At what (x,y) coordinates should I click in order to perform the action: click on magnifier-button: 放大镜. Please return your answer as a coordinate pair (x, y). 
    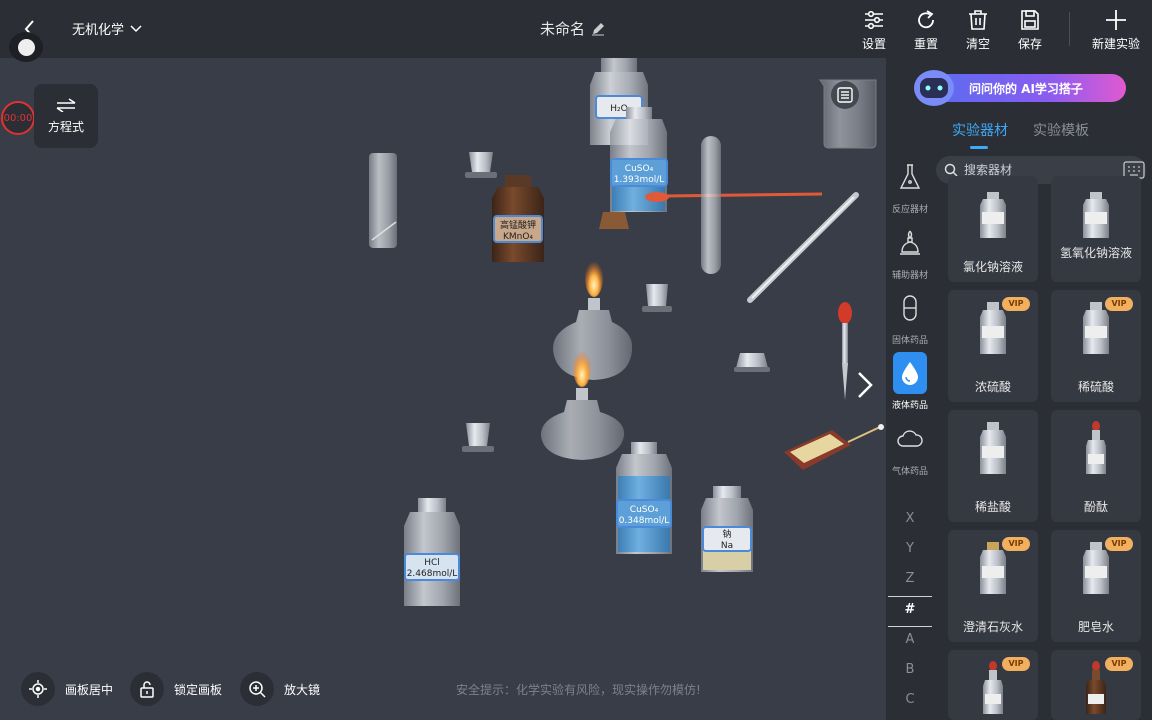
    Looking at the image, I should click on (280, 689).